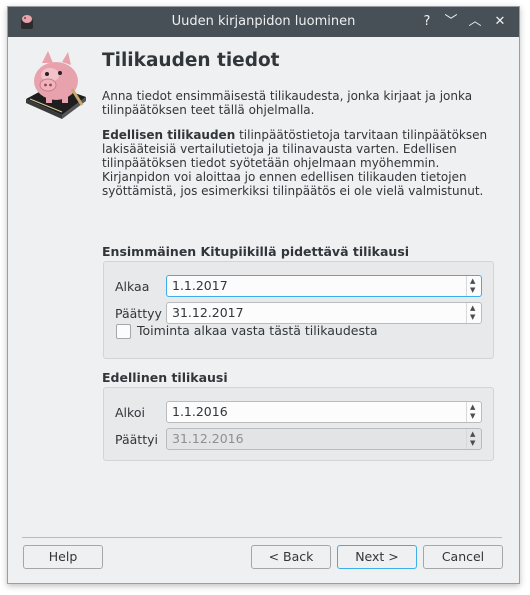 Image resolution: width=530 pixels, height=595 pixels. What do you see at coordinates (291, 557) in the screenshot?
I see `back-button: < Back` at bounding box center [291, 557].